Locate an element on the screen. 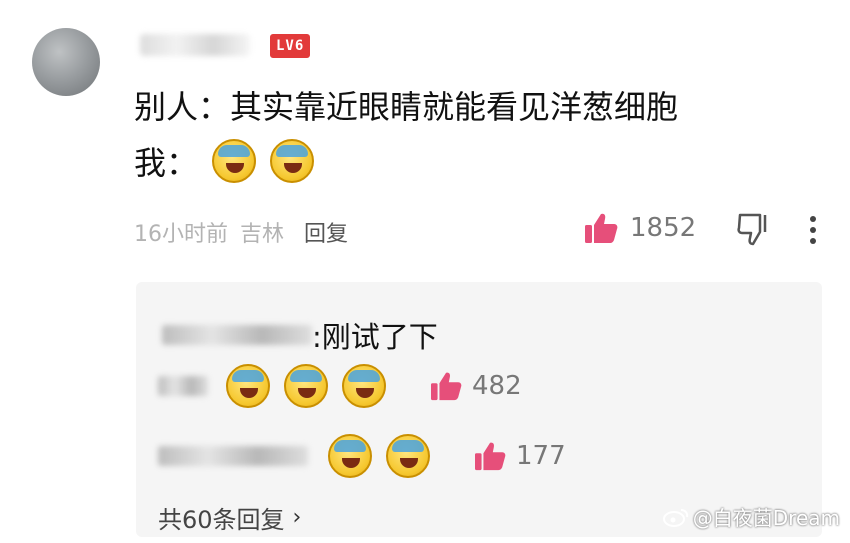  reply-text: :刚试了下 is located at coordinates (375, 337).